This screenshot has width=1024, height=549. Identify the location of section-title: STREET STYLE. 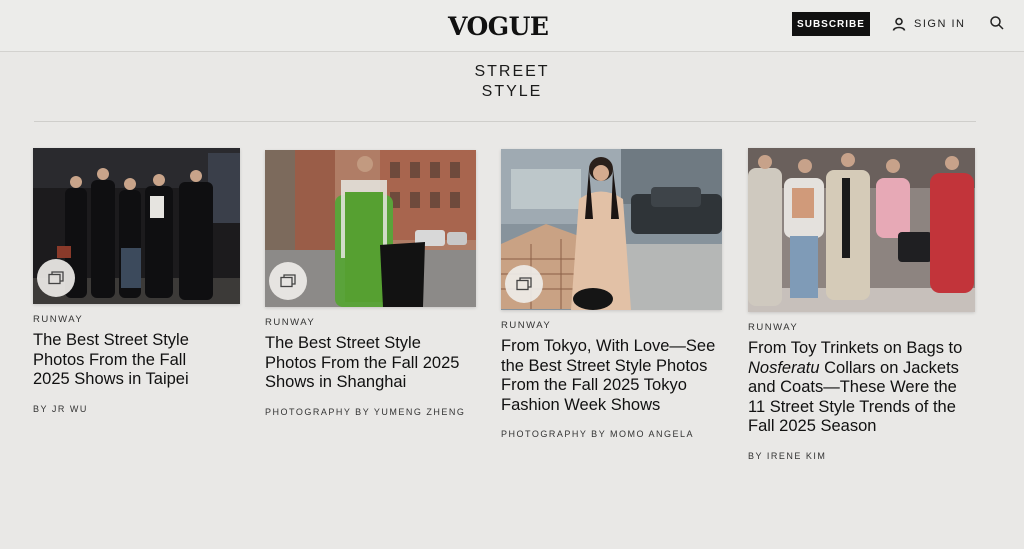
(512, 82).